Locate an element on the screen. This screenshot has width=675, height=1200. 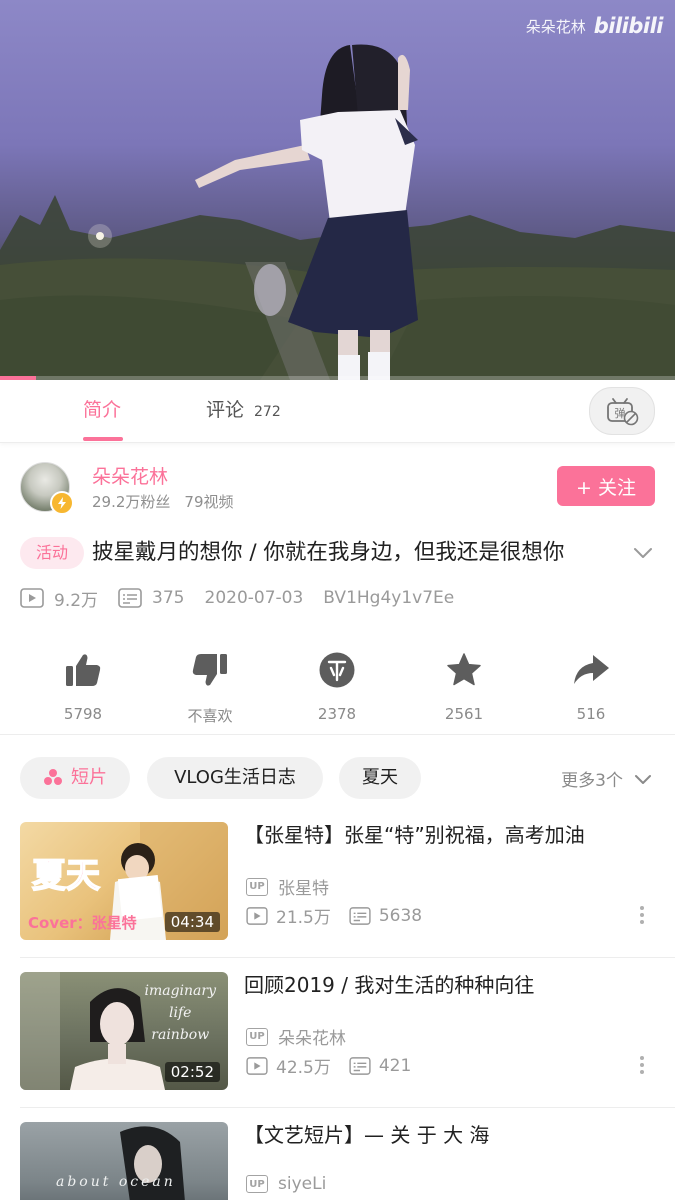
related-video-uploader: UP 张星特 is located at coordinates (287, 886).